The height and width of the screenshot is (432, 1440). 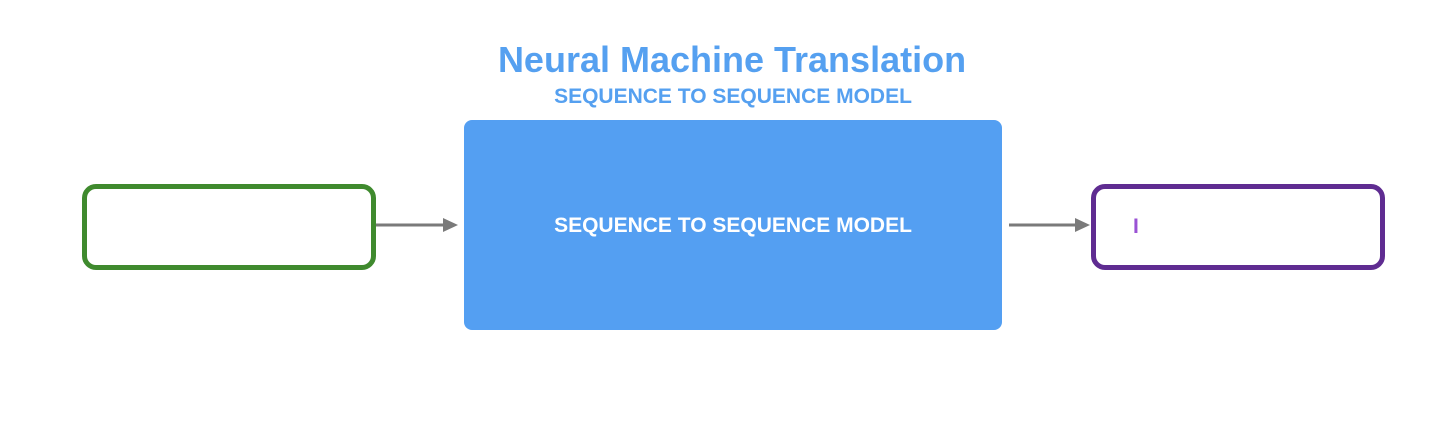 What do you see at coordinates (1136, 226) in the screenshot?
I see `output-sequence-text: I` at bounding box center [1136, 226].